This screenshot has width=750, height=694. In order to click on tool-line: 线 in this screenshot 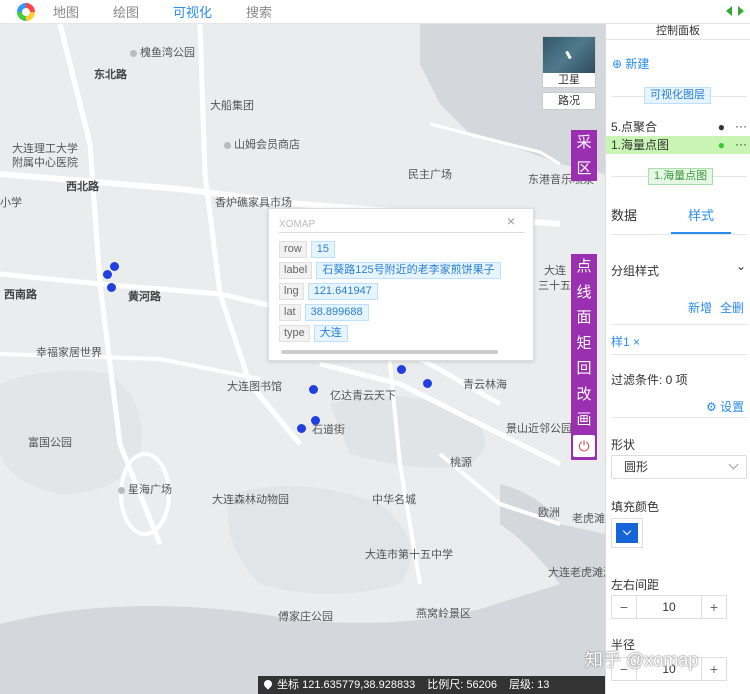, I will do `click(583, 293)`.